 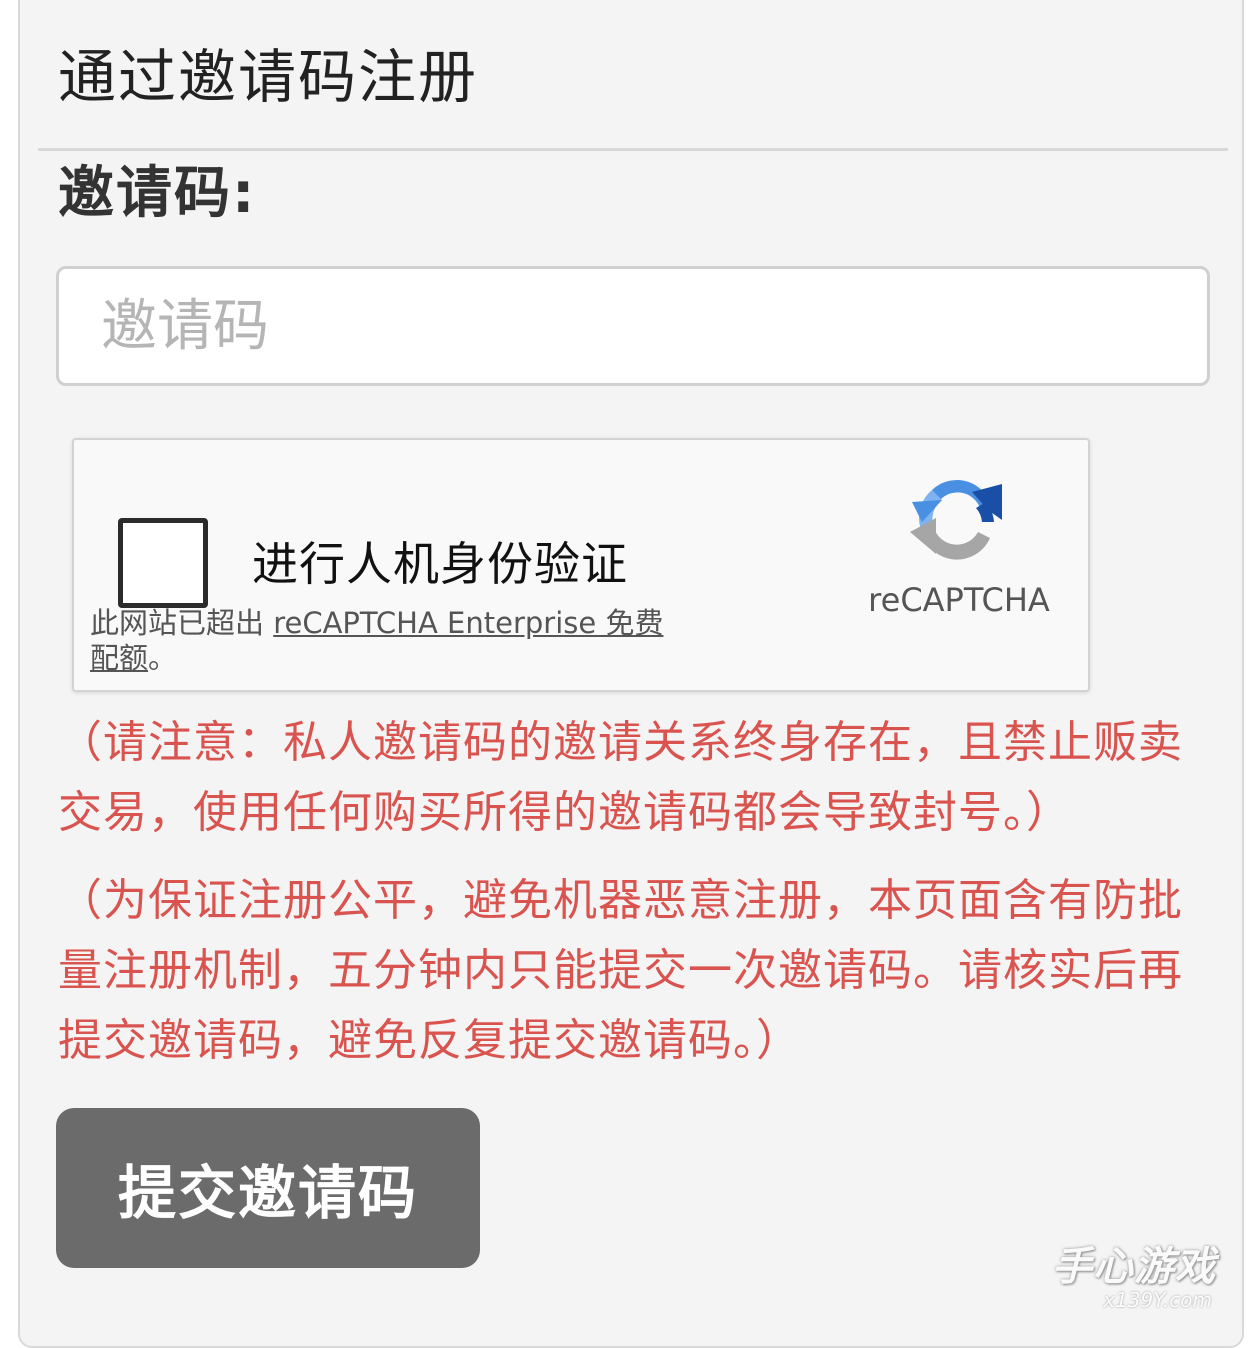 What do you see at coordinates (268, 77) in the screenshot?
I see `page-title: 通过邀请码注册` at bounding box center [268, 77].